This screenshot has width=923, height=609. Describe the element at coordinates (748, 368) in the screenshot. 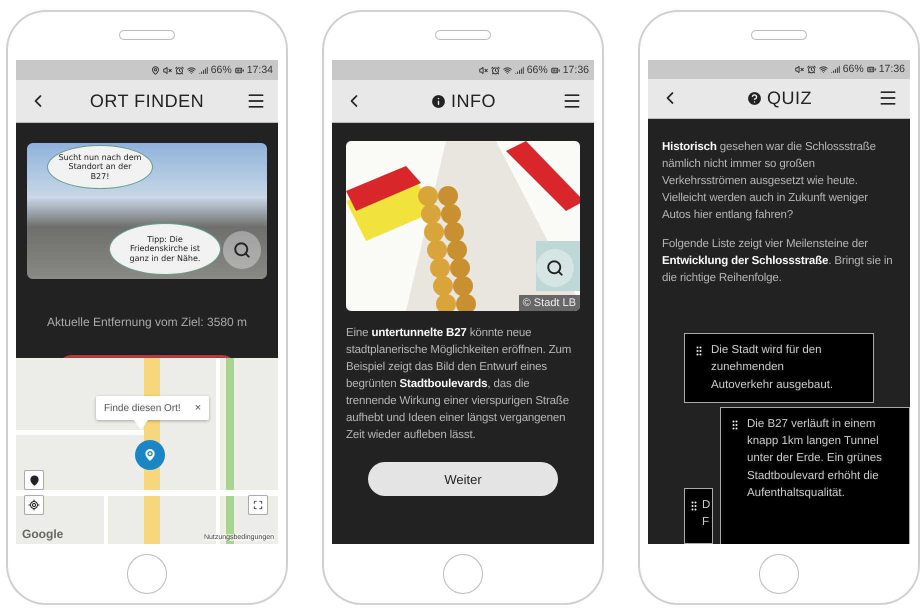

I see `card-text: zunehmenden` at that location.